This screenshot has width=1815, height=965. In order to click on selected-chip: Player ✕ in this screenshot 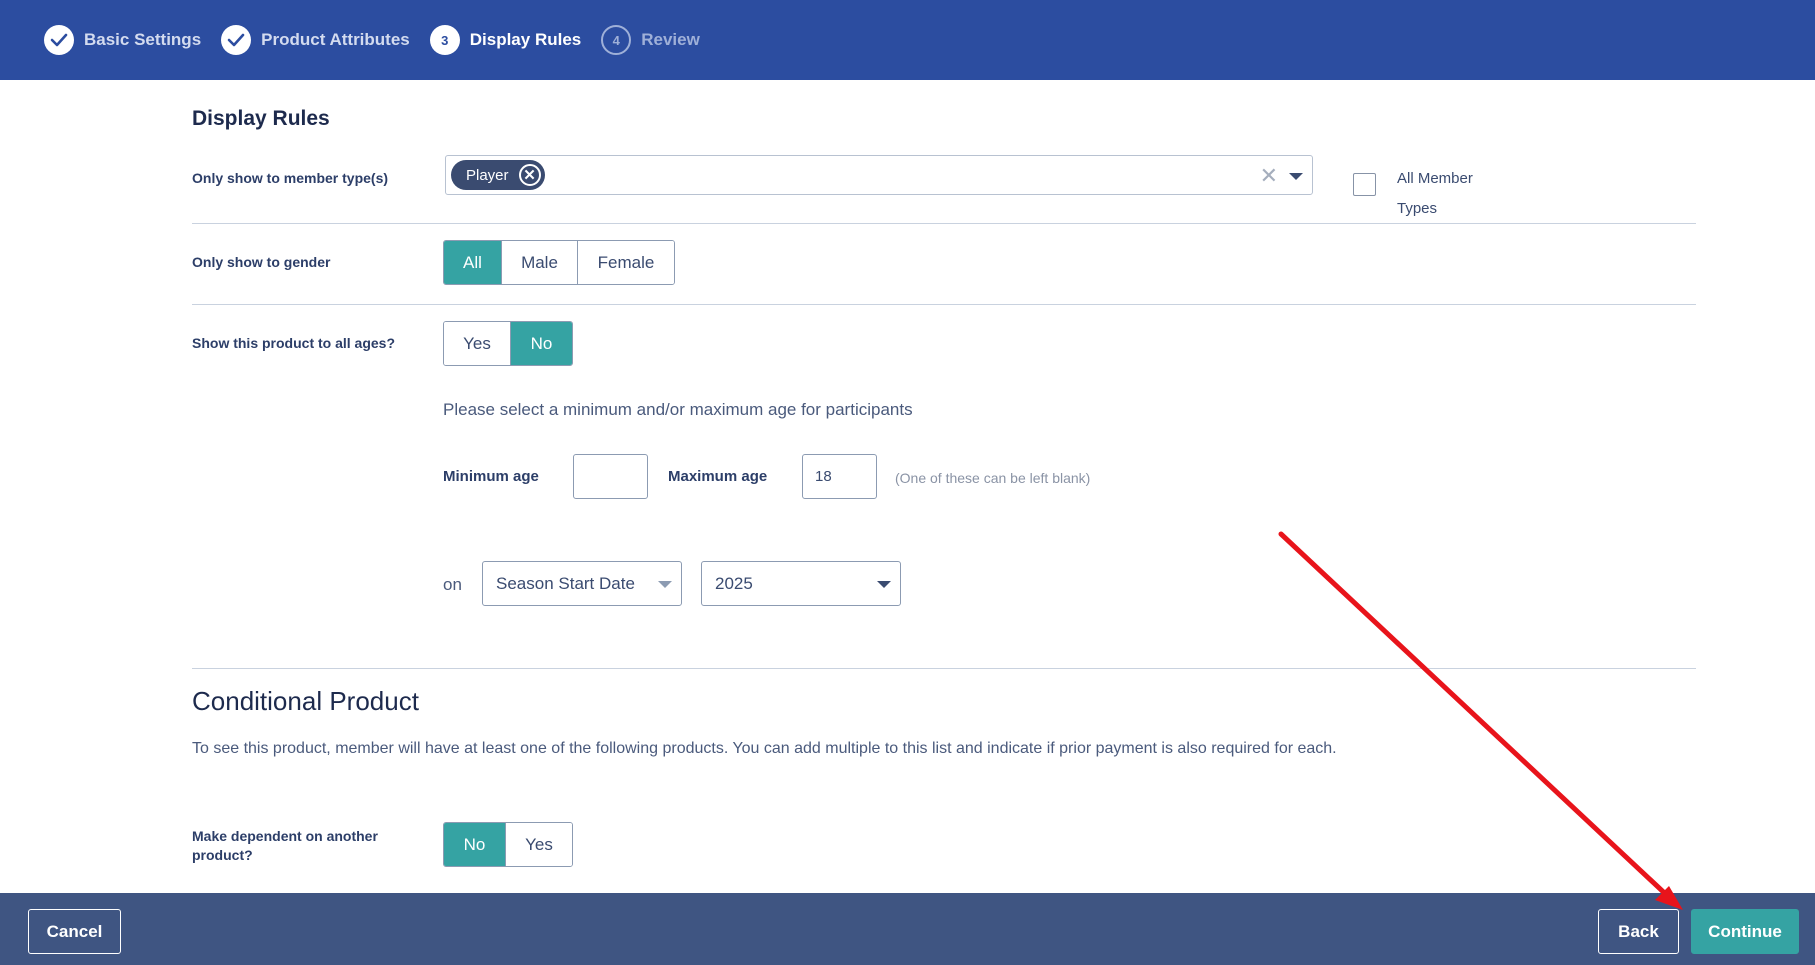, I will do `click(498, 175)`.